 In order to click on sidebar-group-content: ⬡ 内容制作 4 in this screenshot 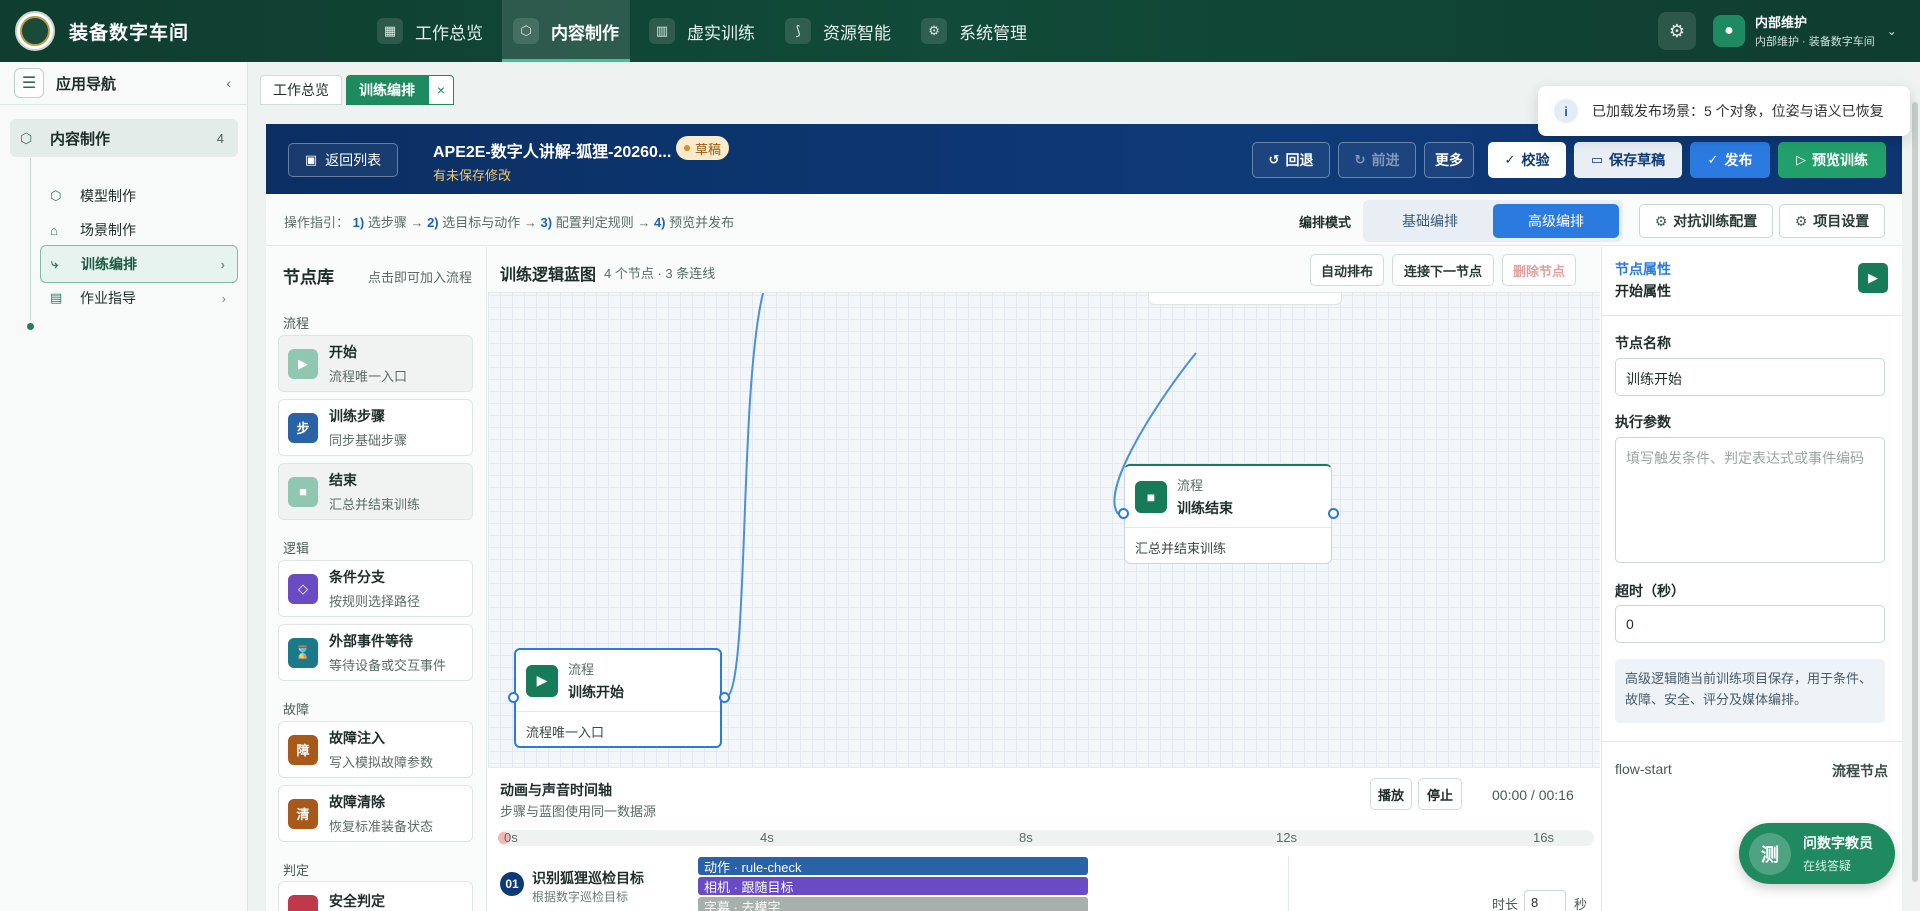, I will do `click(124, 138)`.